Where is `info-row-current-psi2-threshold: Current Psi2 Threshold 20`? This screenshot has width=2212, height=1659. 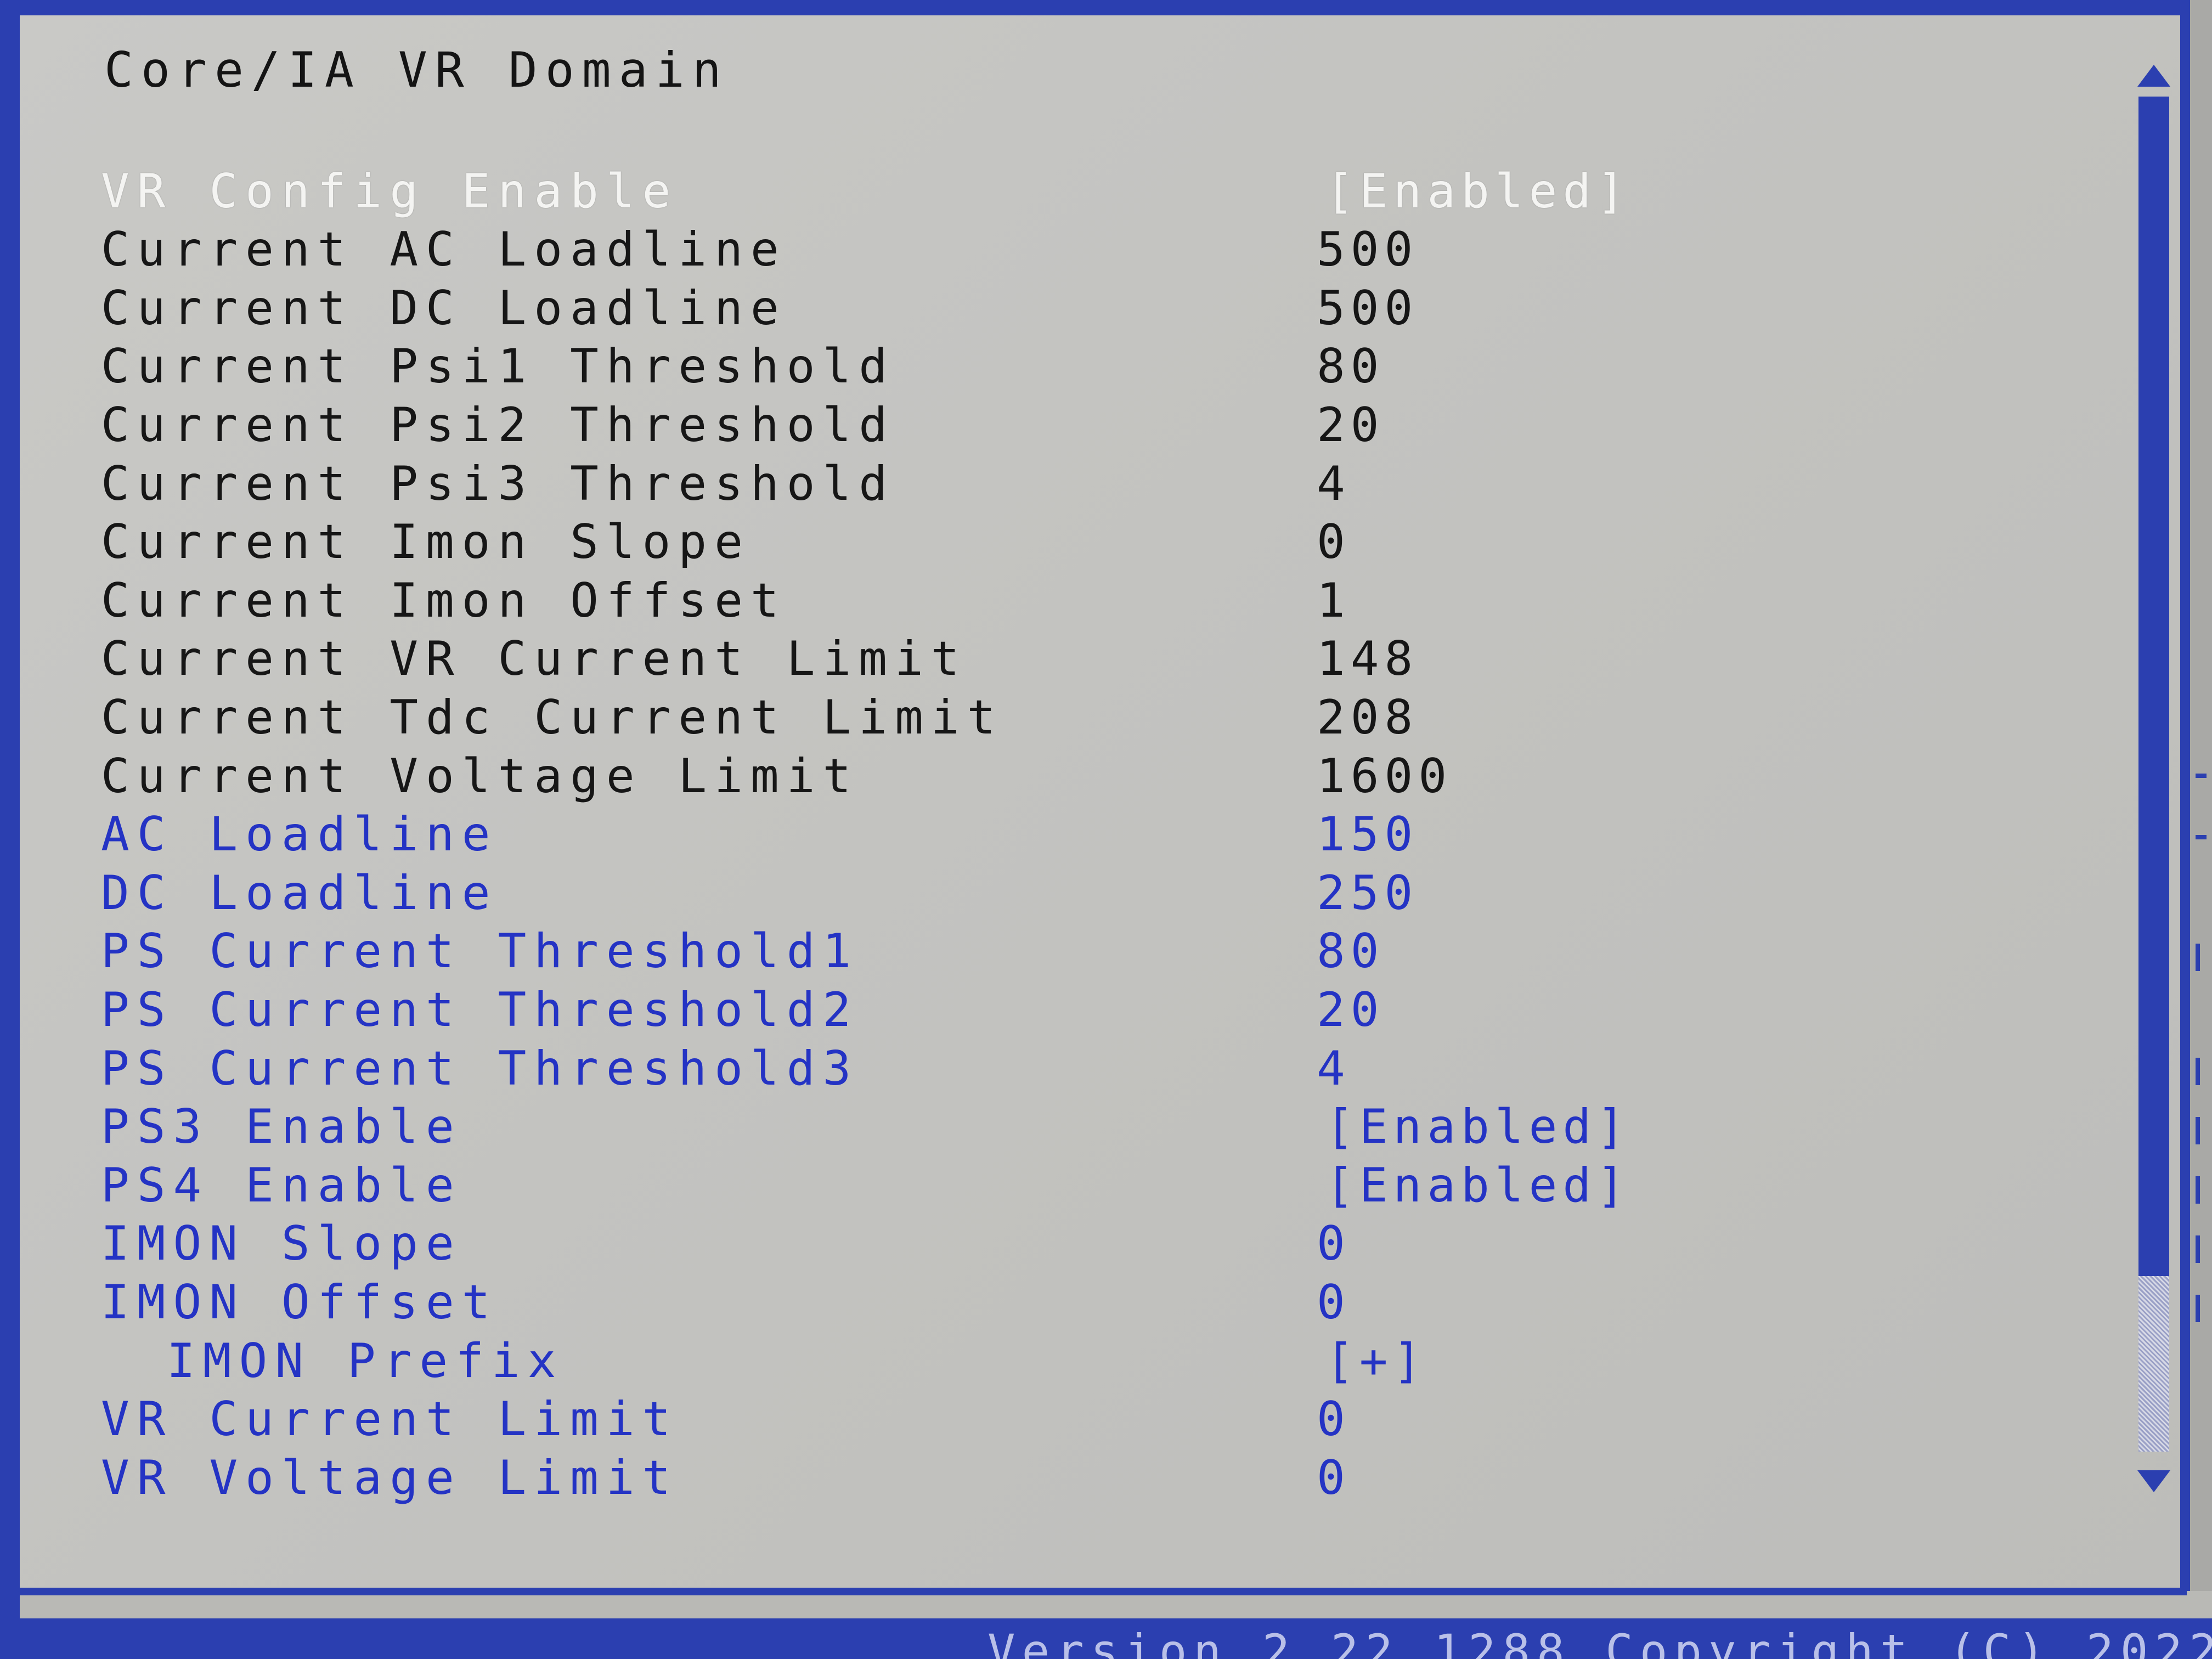
info-row-current-psi2-threshold: Current Psi2 Threshold 20 is located at coordinates (1042, 425).